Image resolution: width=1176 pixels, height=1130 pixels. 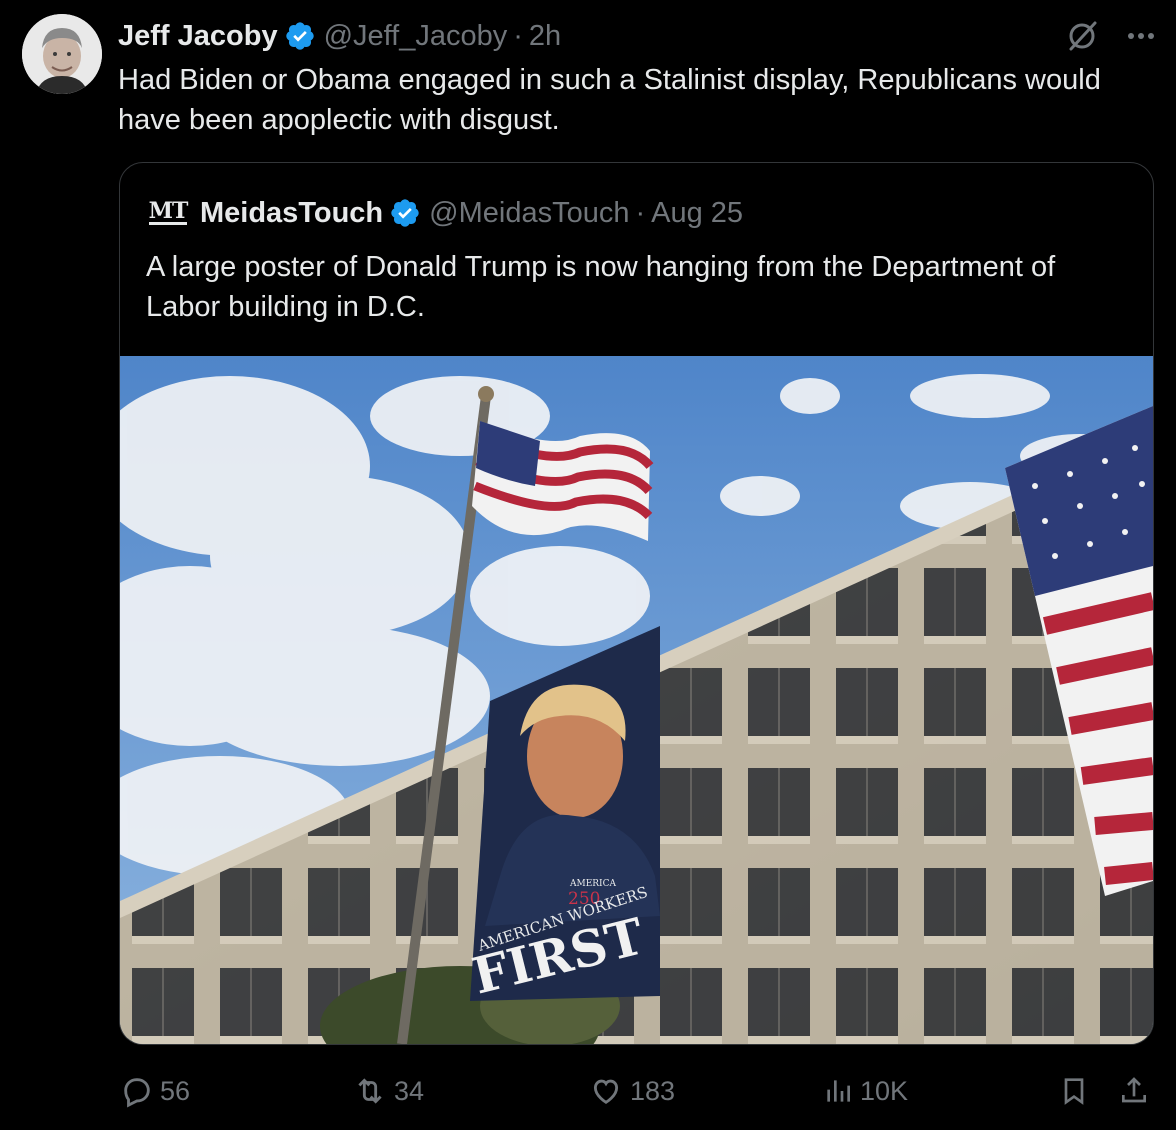 I want to click on like-count: 183, so click(x=653, y=1090).